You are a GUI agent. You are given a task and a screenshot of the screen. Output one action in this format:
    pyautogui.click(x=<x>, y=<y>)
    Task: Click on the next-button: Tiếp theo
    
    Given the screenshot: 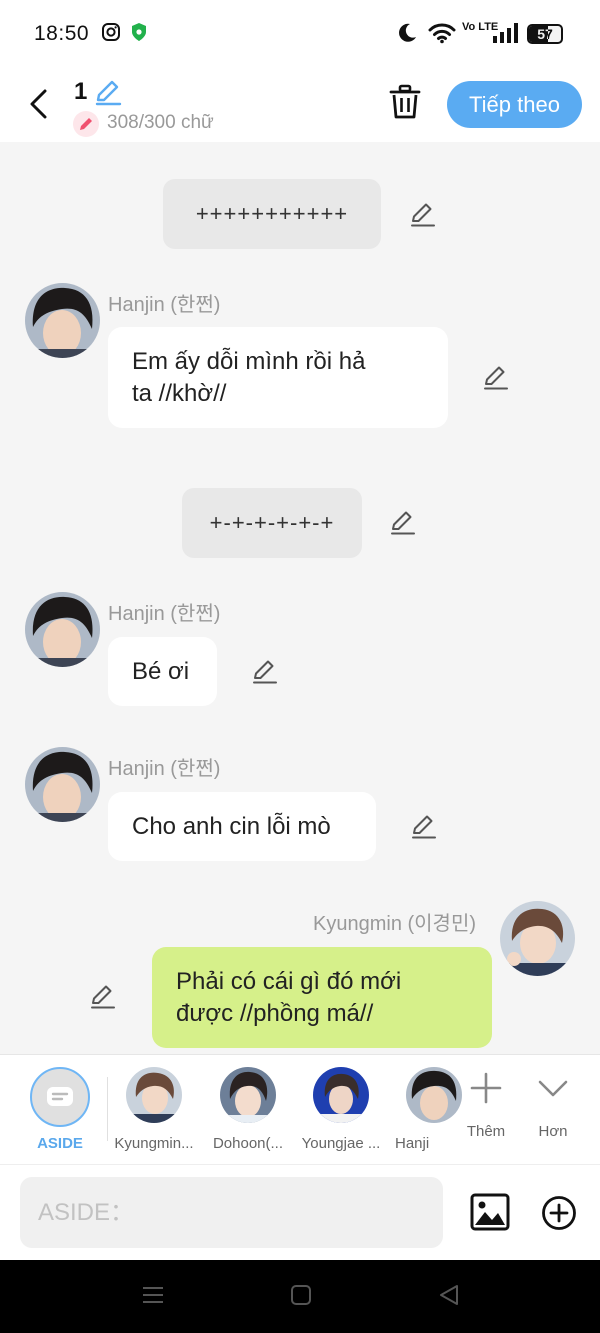 What is the action you would take?
    pyautogui.click(x=514, y=104)
    